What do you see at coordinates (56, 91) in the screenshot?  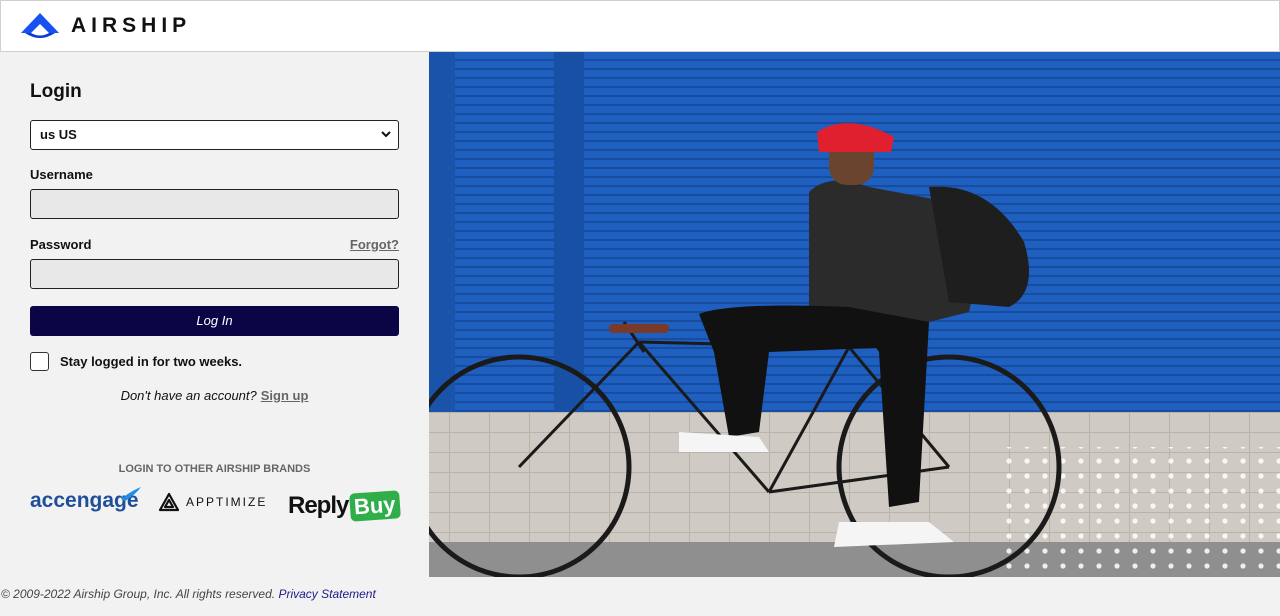 I see `page-title: Login` at bounding box center [56, 91].